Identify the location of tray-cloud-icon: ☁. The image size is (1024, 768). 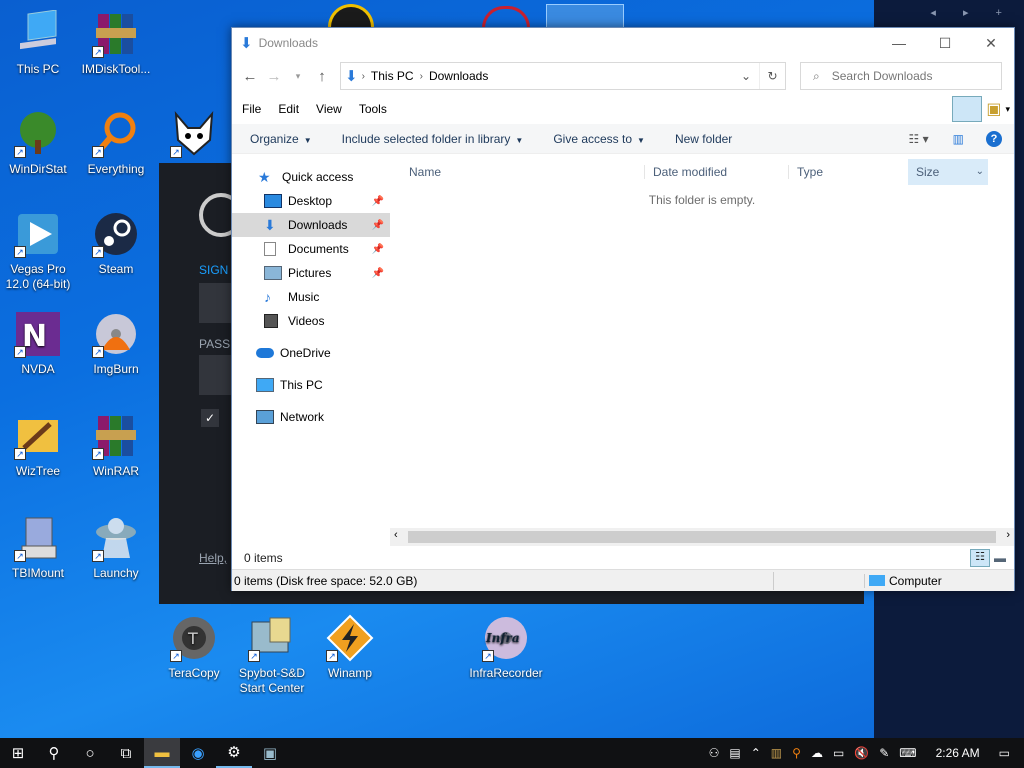
(817, 753).